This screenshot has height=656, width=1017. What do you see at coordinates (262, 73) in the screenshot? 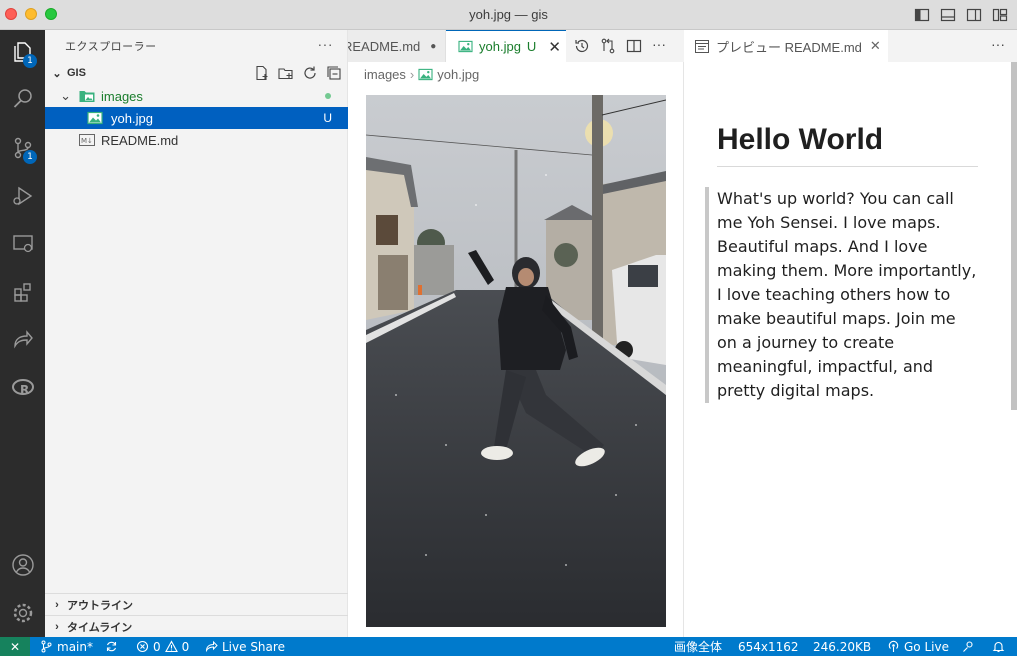
I see `new-file-icon` at bounding box center [262, 73].